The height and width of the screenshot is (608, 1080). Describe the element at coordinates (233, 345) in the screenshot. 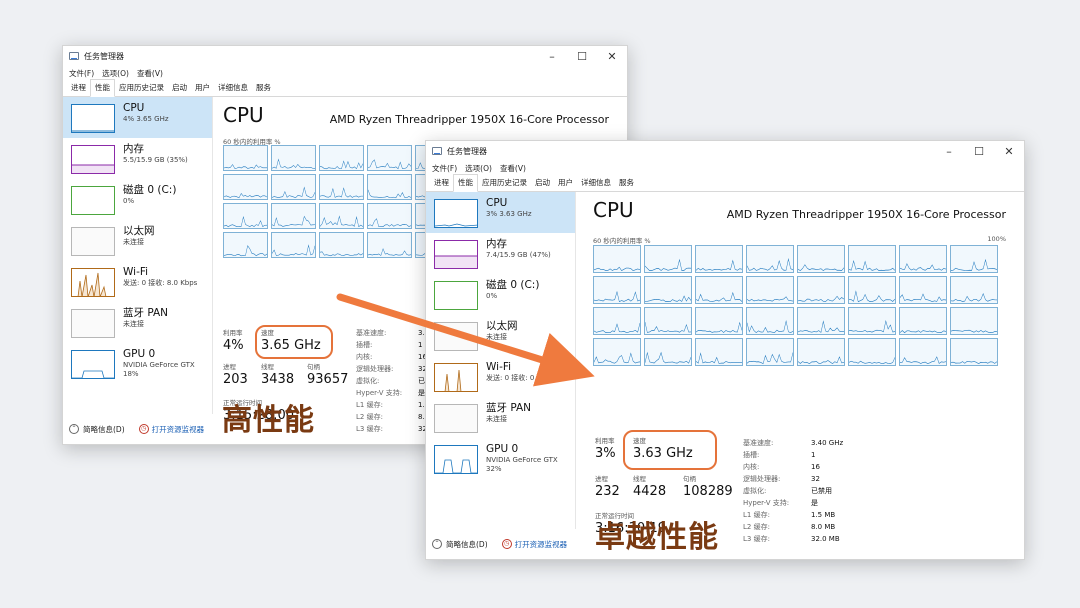

I see `util-value: 4%` at that location.